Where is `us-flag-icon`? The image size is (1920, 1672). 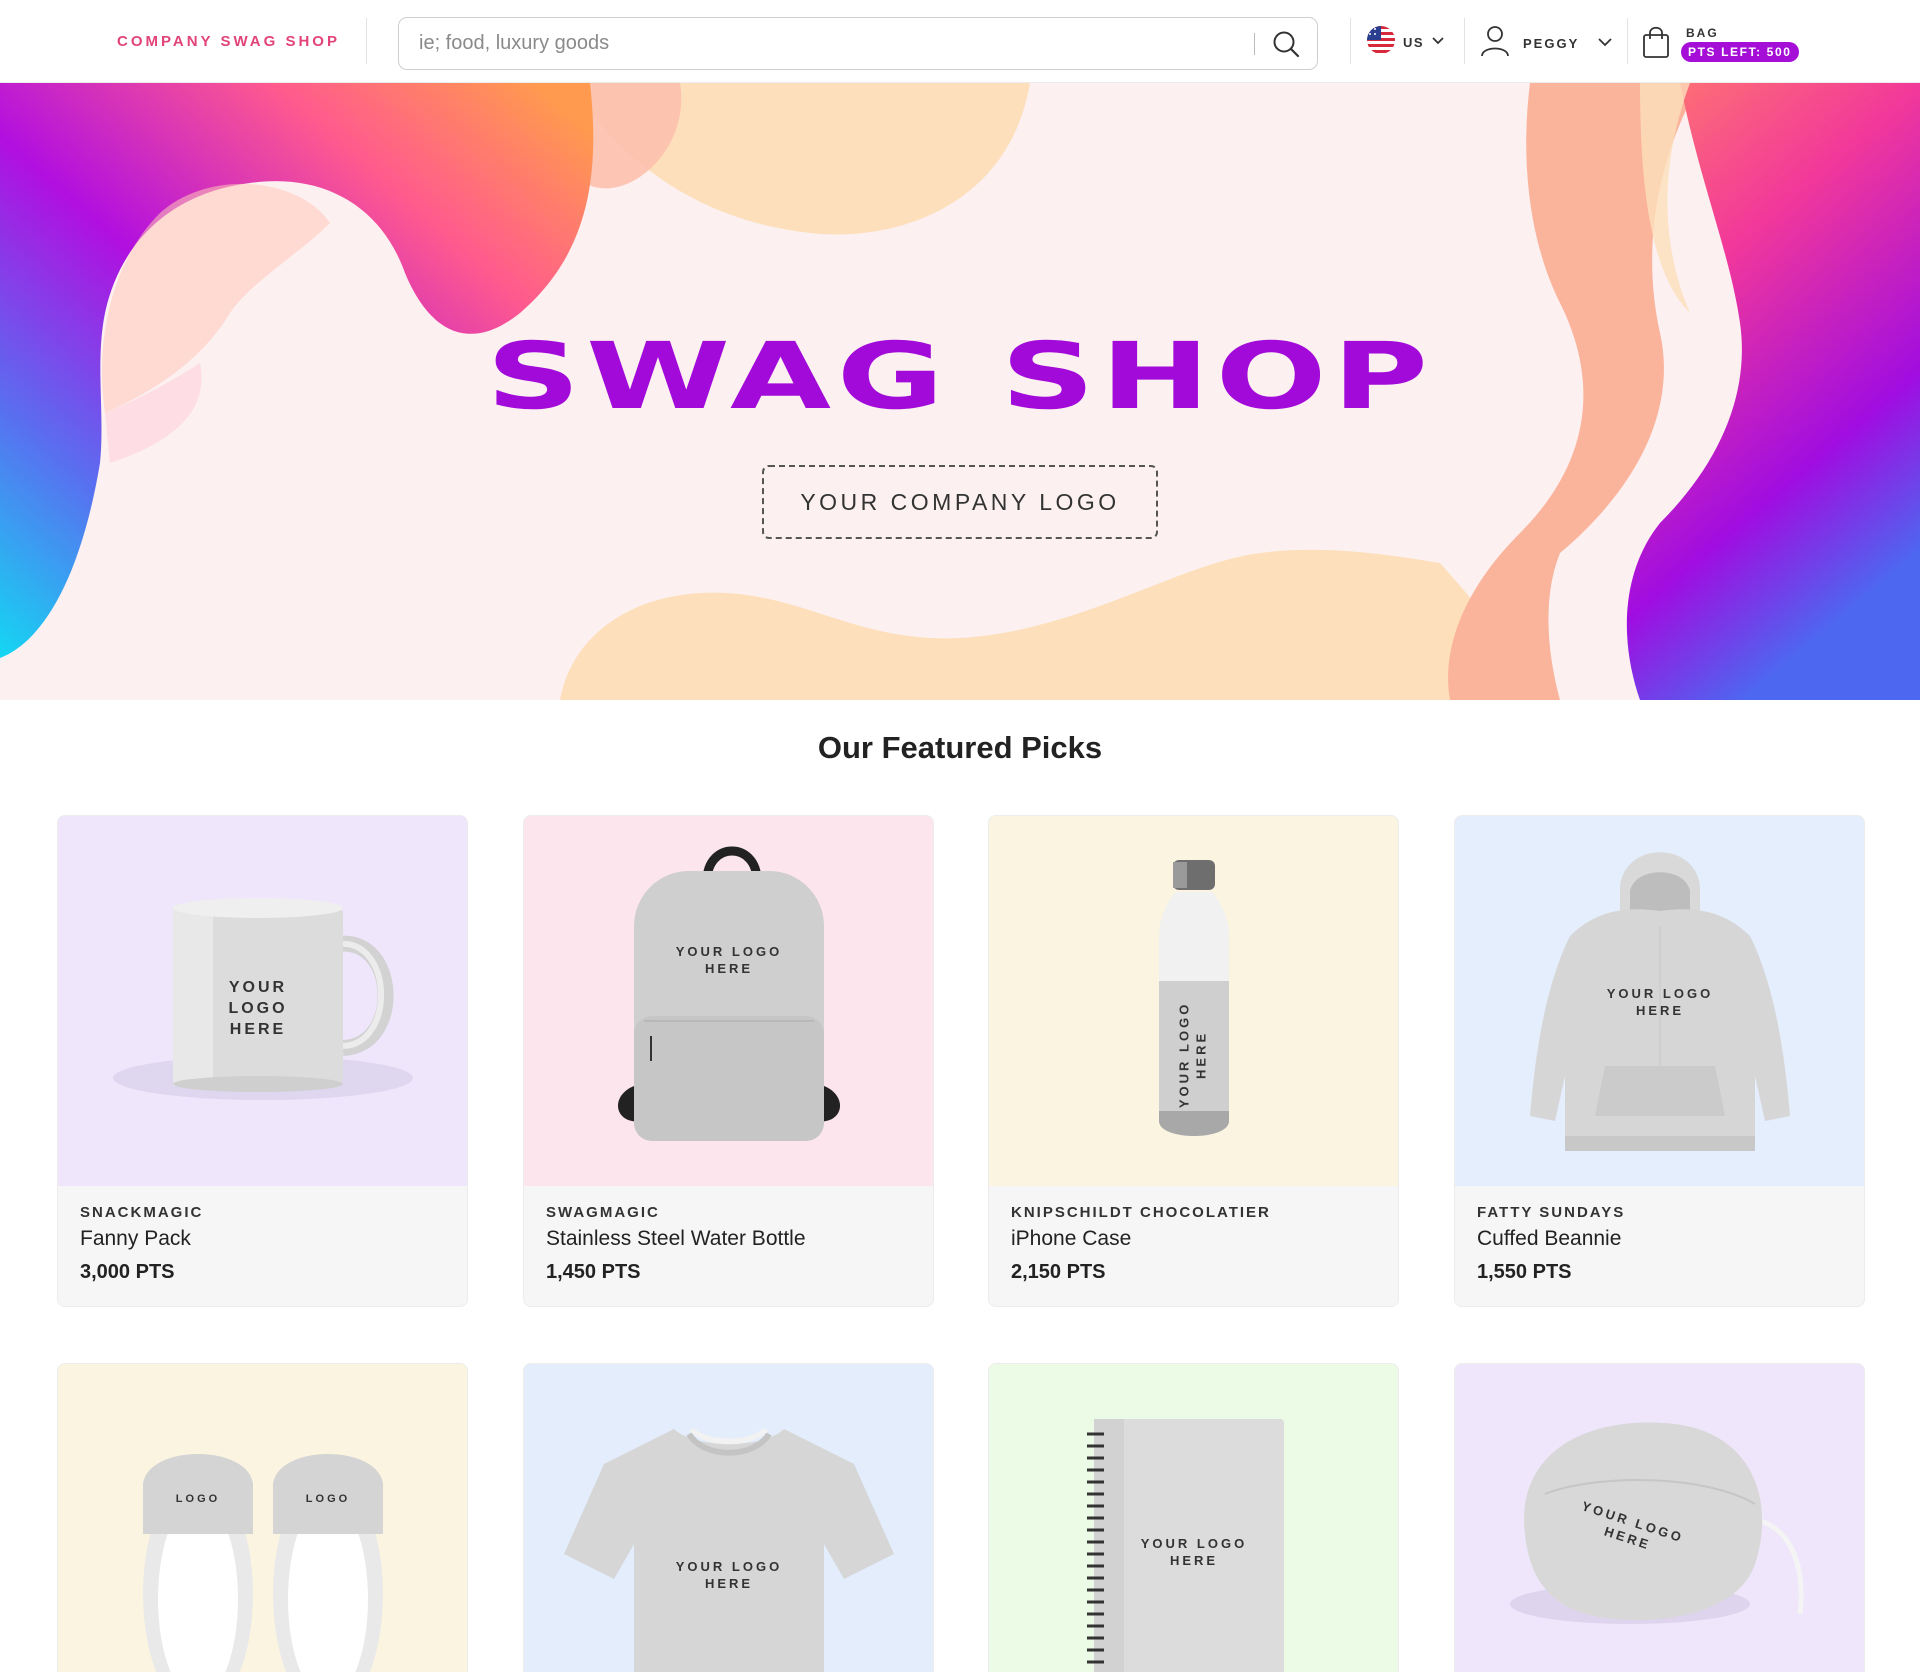 us-flag-icon is located at coordinates (1381, 42).